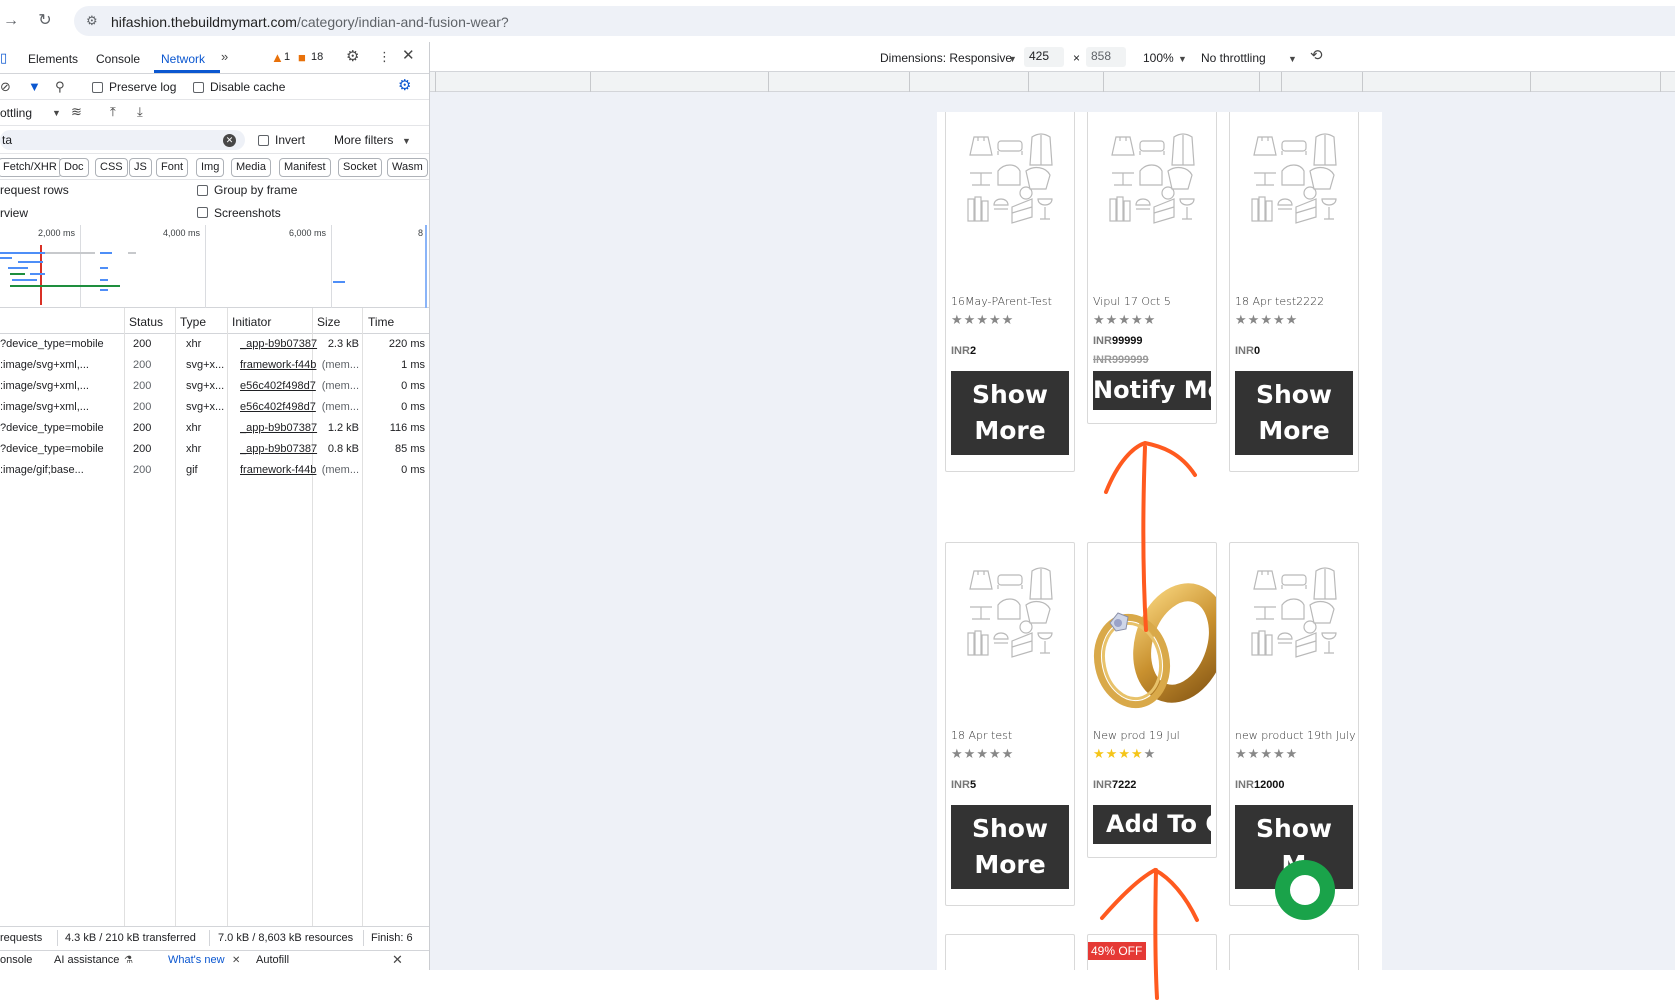 The height and width of the screenshot is (1001, 1675). I want to click on site-info-icon: ⚙, so click(94, 21).